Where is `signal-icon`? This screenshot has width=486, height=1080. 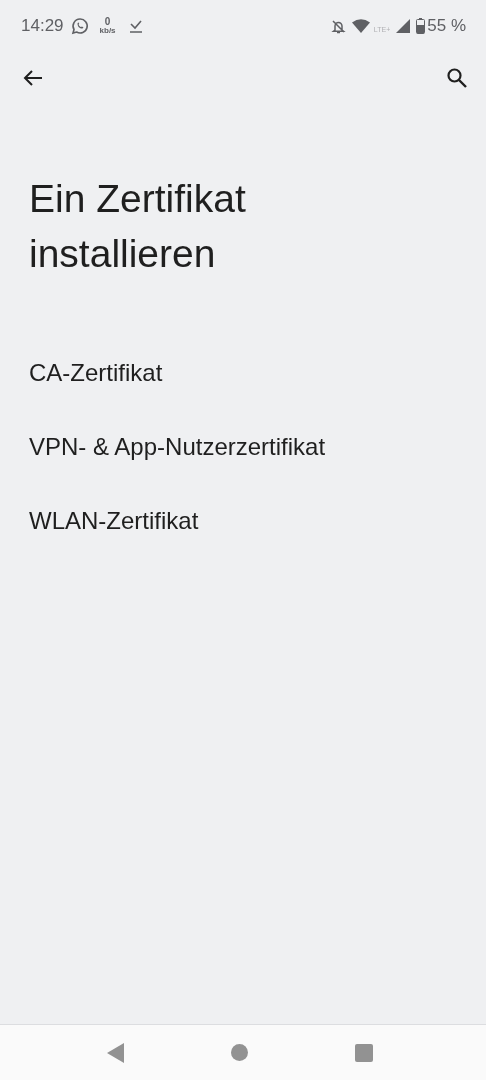 signal-icon is located at coordinates (403, 26).